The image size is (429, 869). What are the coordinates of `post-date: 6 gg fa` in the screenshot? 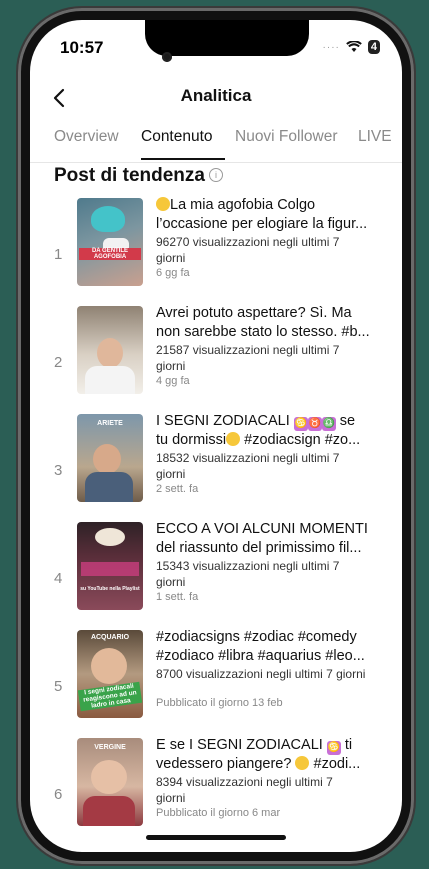 It's located at (173, 273).